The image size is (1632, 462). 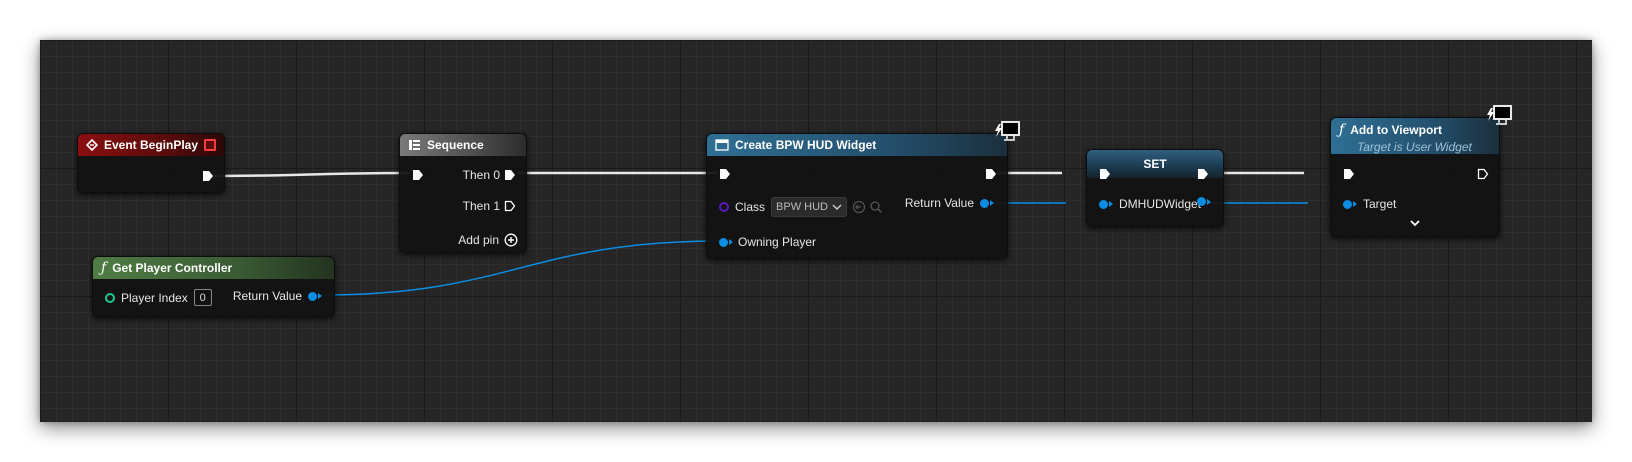 What do you see at coordinates (1160, 204) in the screenshot?
I see `pin-label: DMHUDWidget` at bounding box center [1160, 204].